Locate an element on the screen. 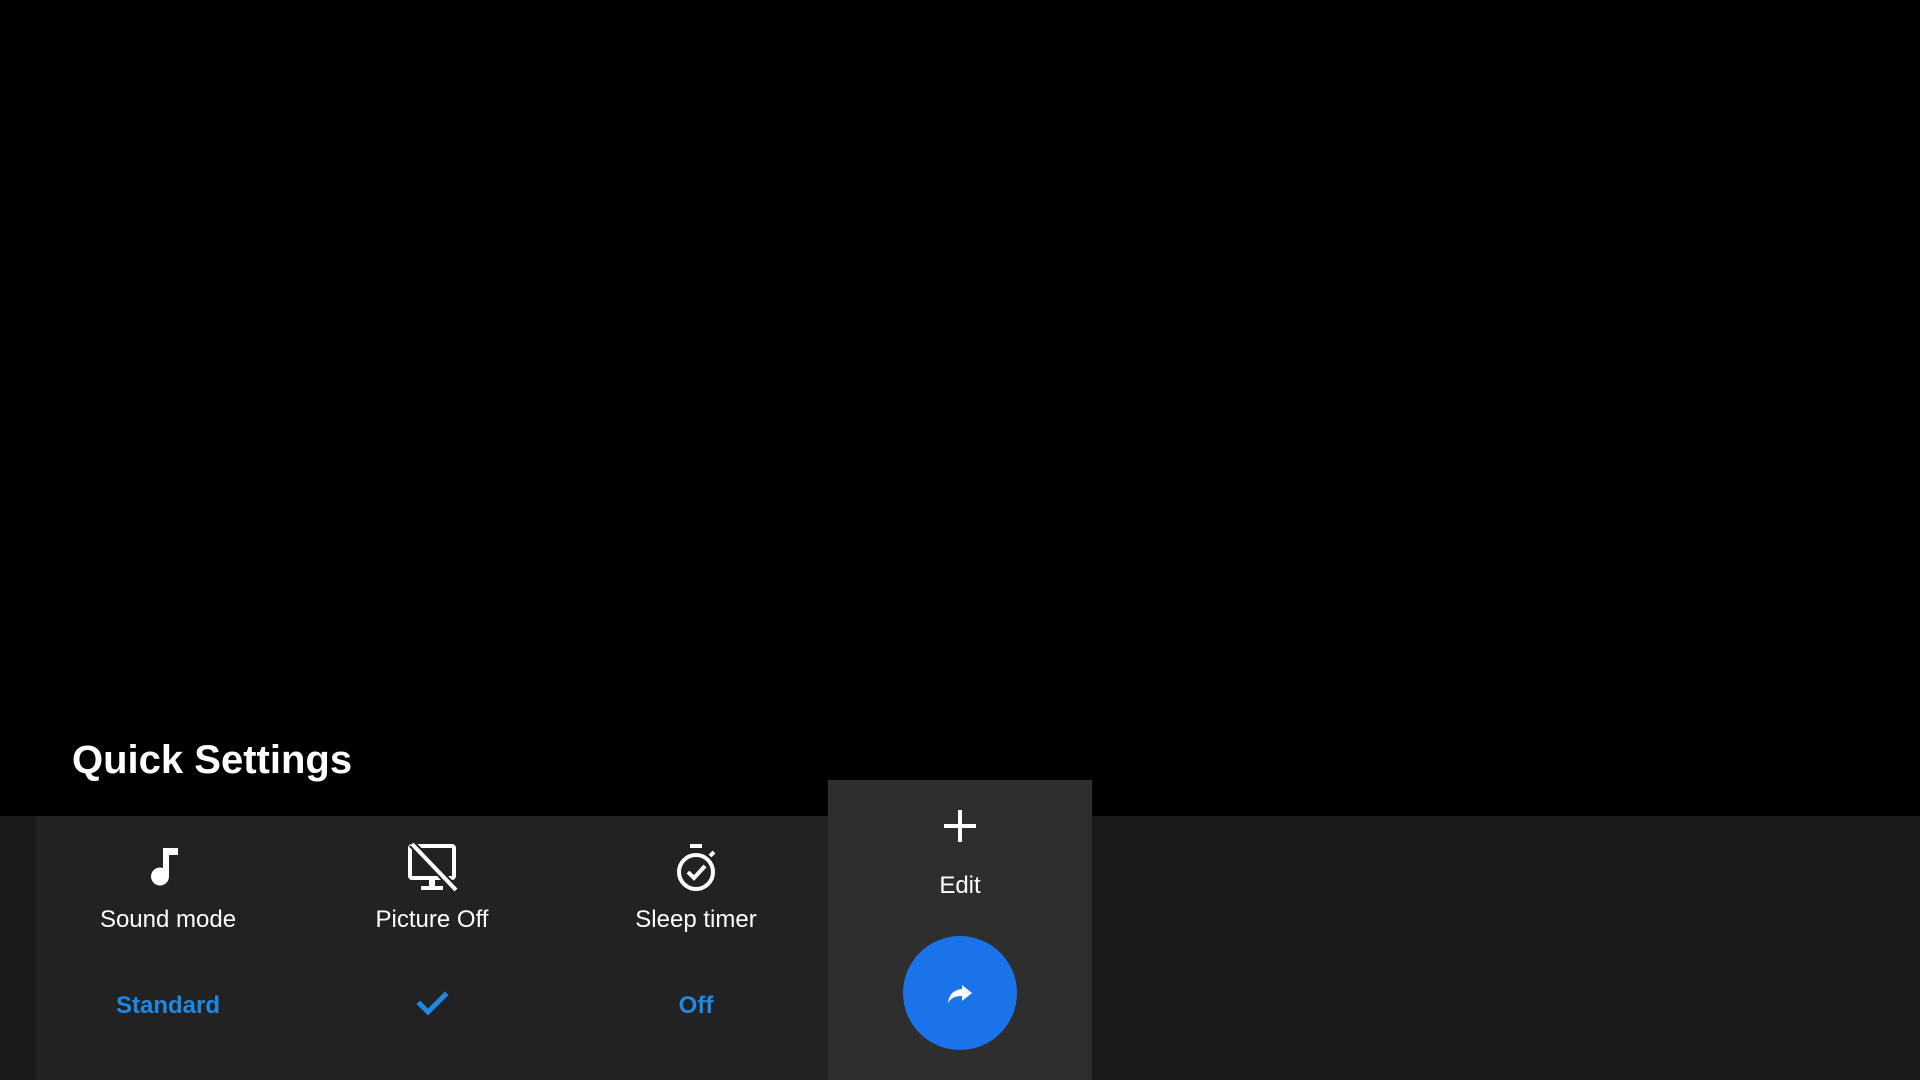 This screenshot has height=1080, width=1920. page-title: Quick Settings is located at coordinates (212, 760).